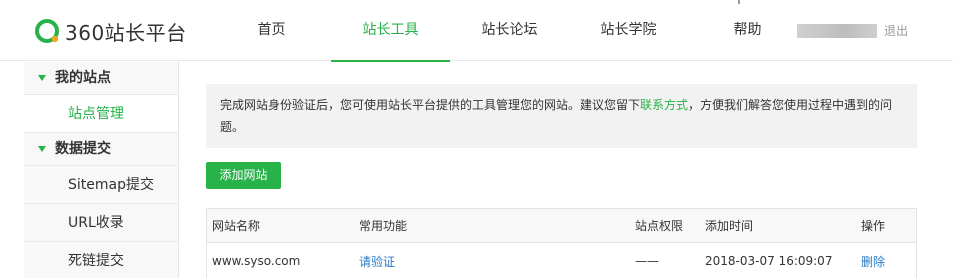 This screenshot has height=278, width=953. Describe the element at coordinates (873, 260) in the screenshot. I see `delete-link: 删除` at that location.